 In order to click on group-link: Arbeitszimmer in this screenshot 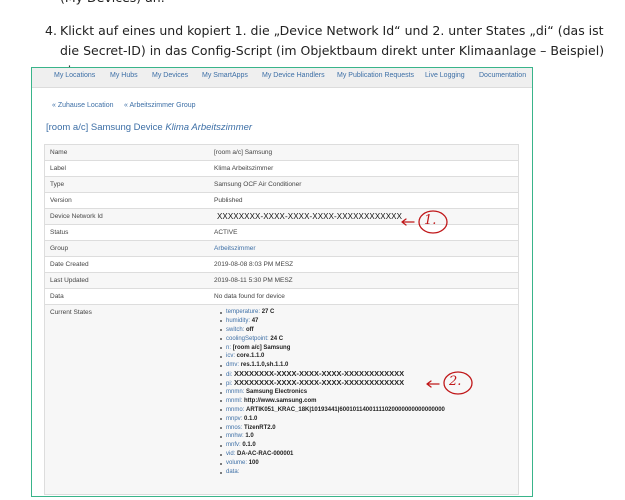, I will do `click(235, 248)`.